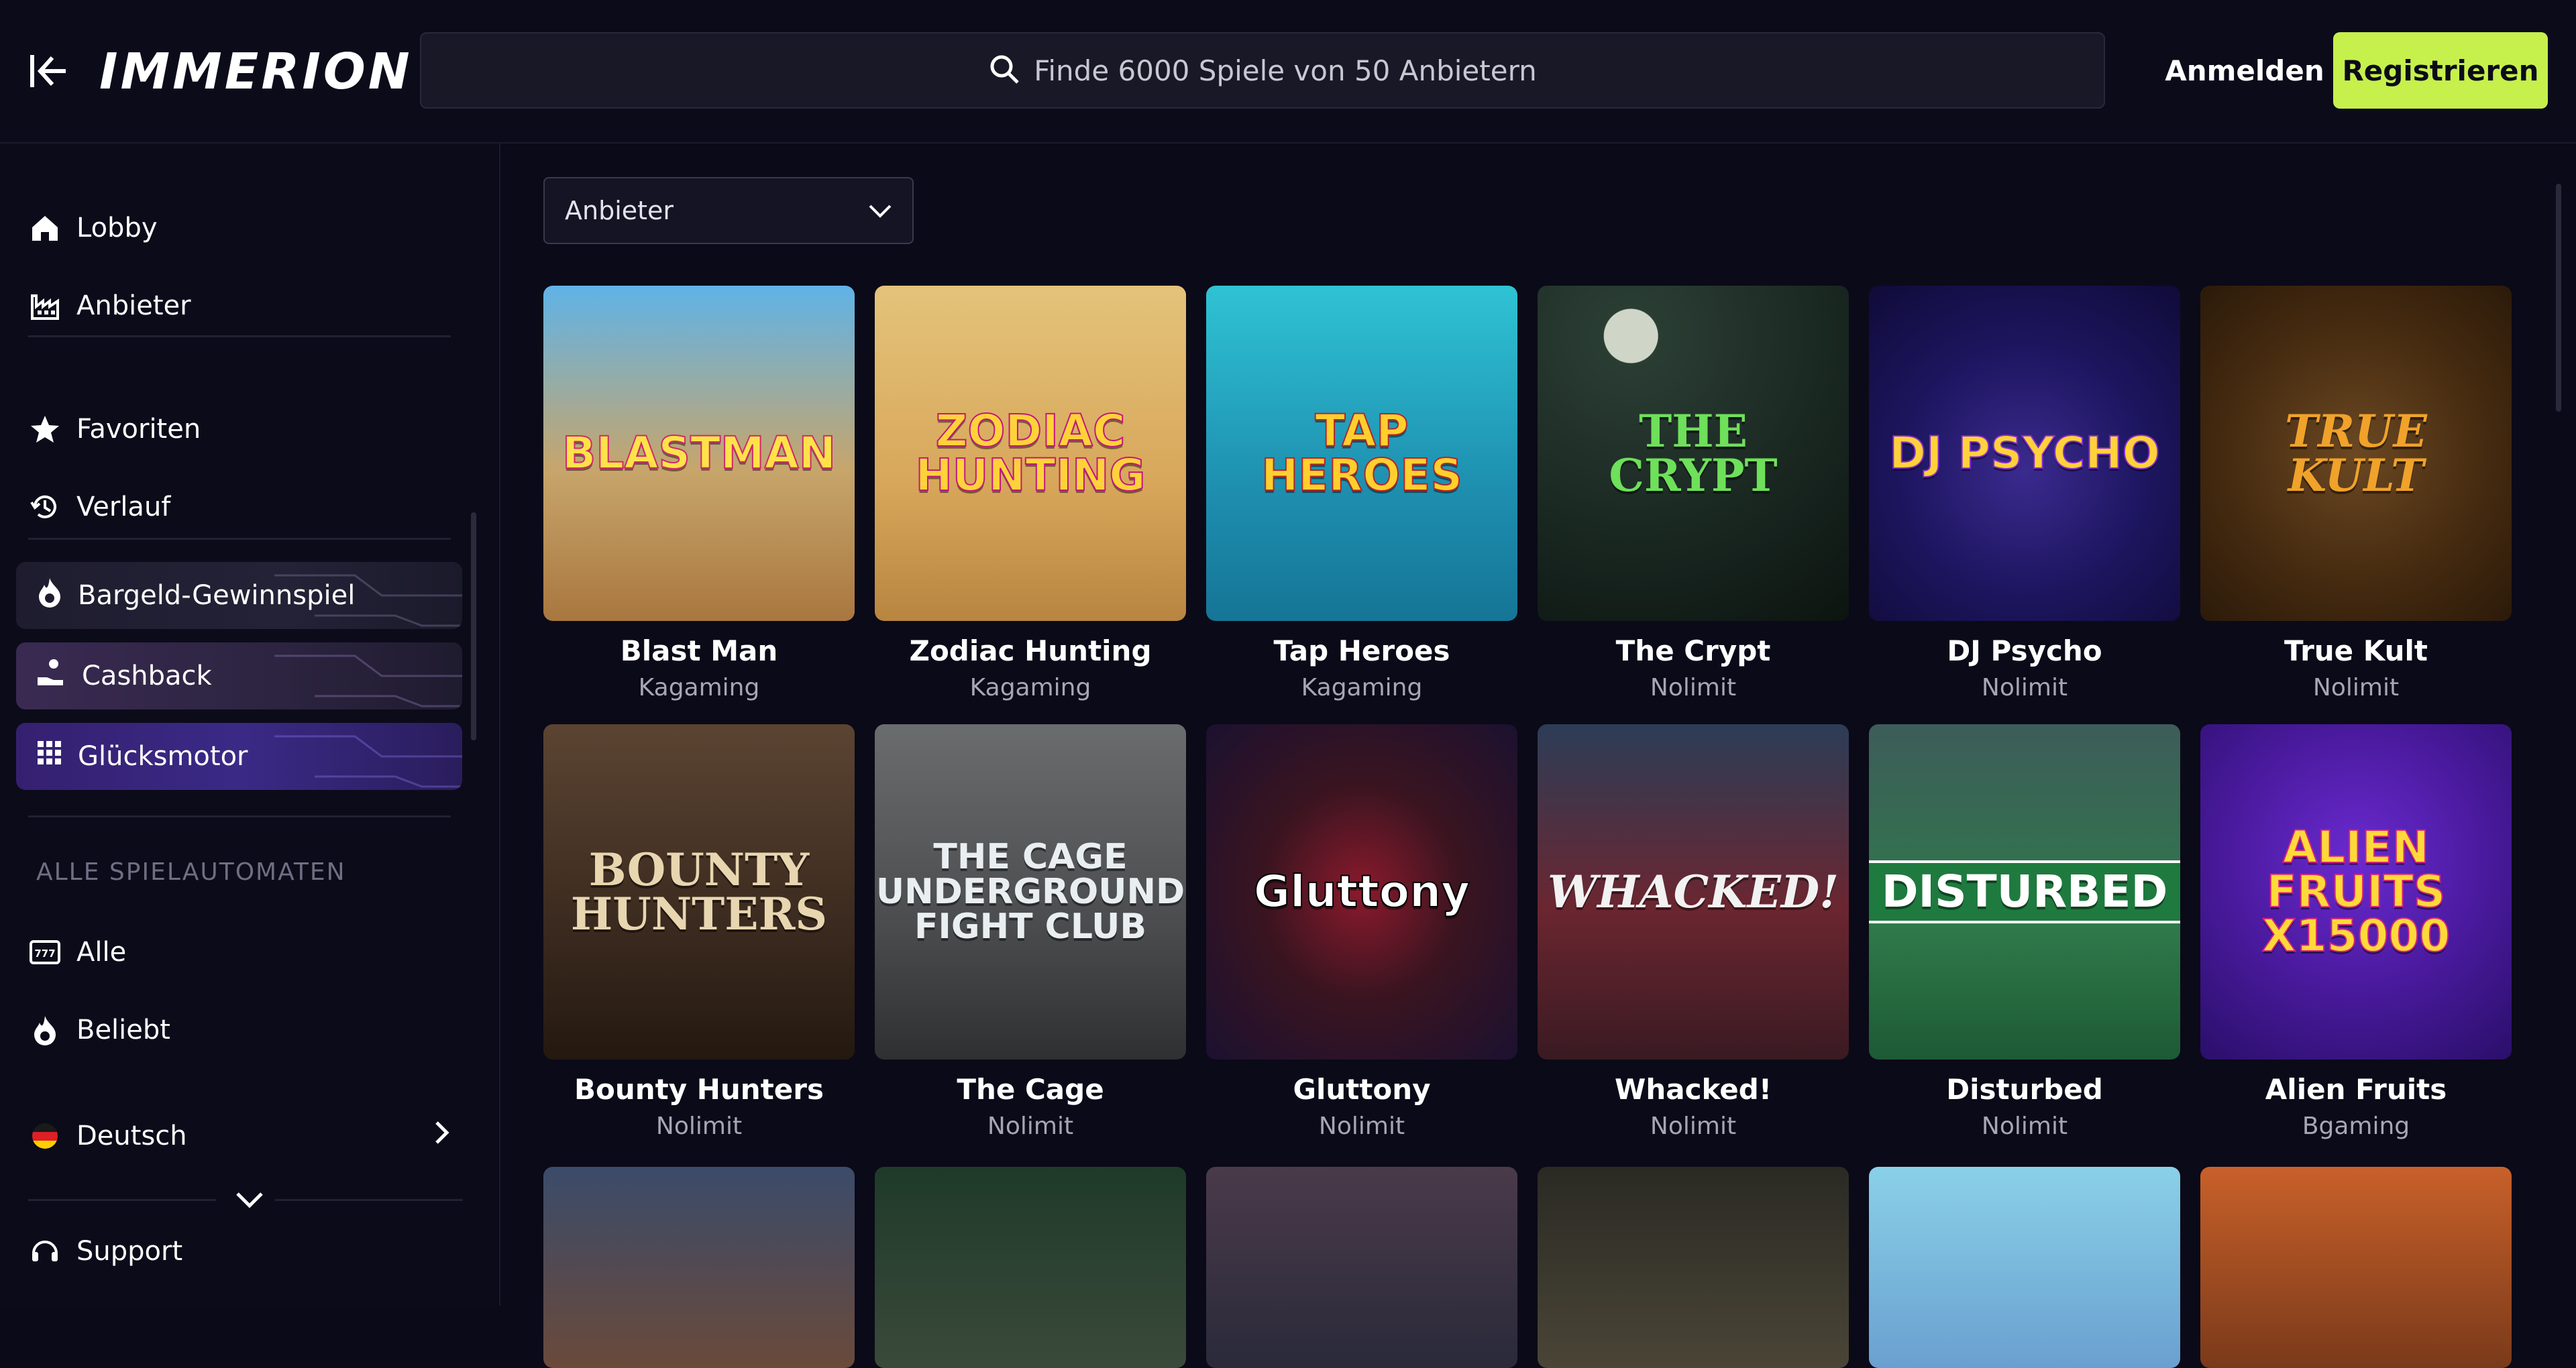 The image size is (2576, 1368). I want to click on game-title: Whacked!, so click(1693, 1089).